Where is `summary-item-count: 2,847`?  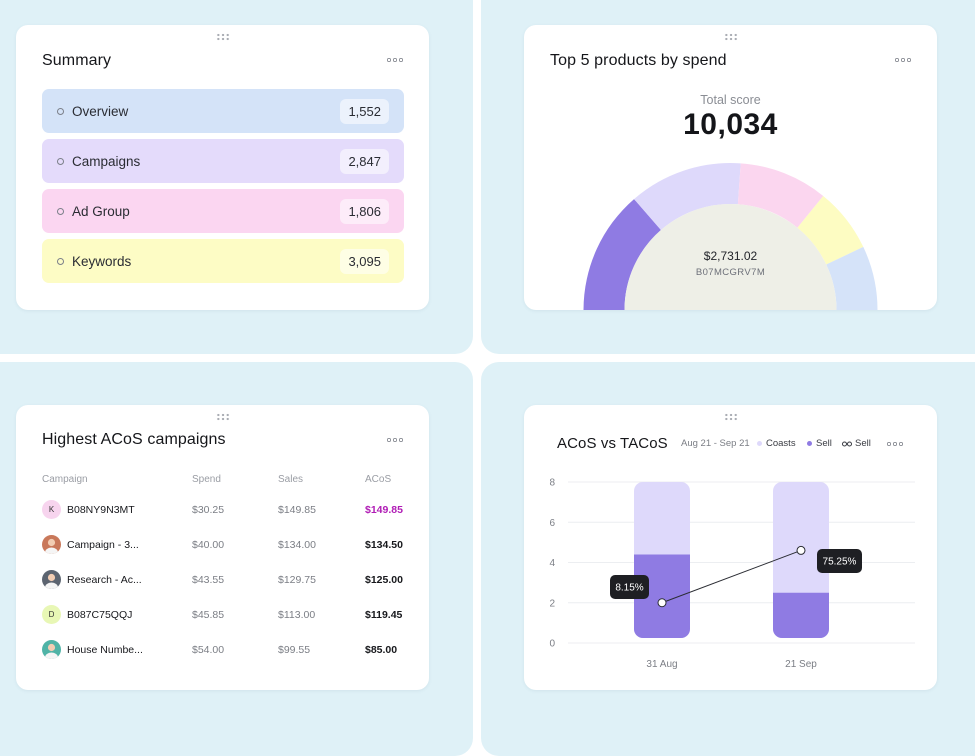 summary-item-count: 2,847 is located at coordinates (364, 161).